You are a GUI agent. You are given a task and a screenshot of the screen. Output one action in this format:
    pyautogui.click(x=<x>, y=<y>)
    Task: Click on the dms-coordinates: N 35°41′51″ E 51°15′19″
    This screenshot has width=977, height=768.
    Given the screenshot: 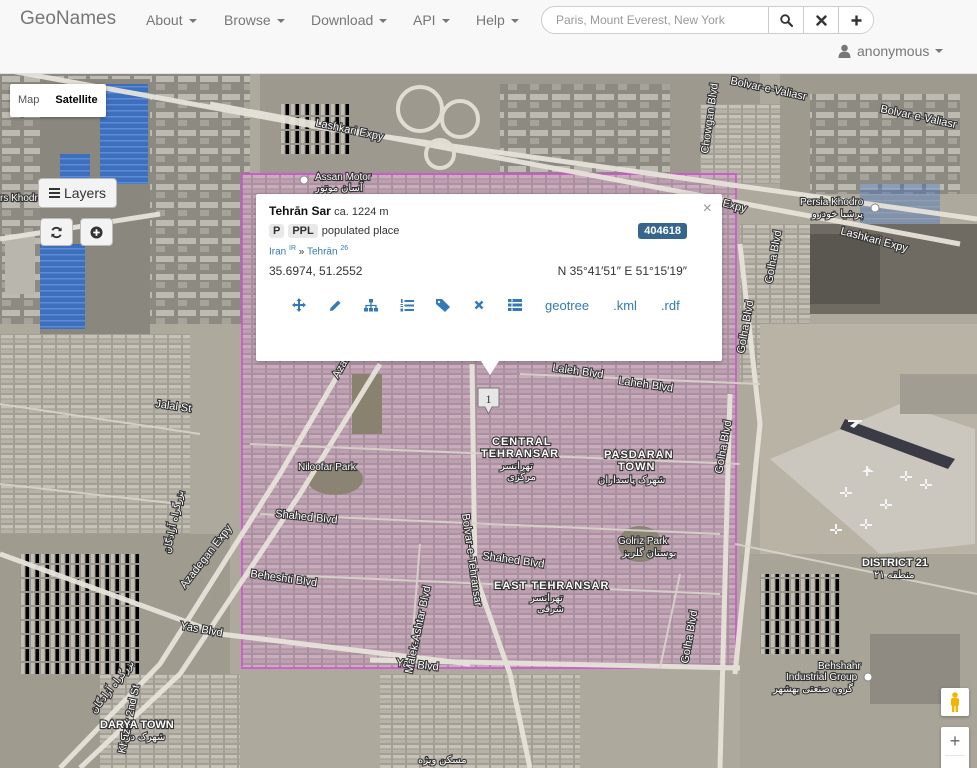 What is the action you would take?
    pyautogui.click(x=622, y=271)
    